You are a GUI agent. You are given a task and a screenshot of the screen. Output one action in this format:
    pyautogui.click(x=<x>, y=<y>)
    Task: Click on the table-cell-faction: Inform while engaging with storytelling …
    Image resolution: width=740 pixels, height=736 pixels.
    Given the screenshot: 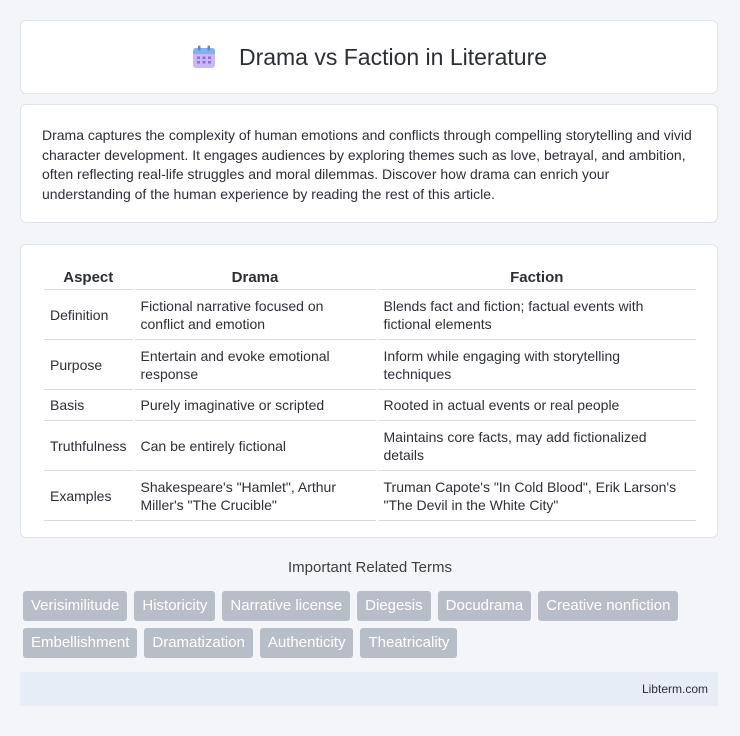 What is the action you would take?
    pyautogui.click(x=536, y=365)
    